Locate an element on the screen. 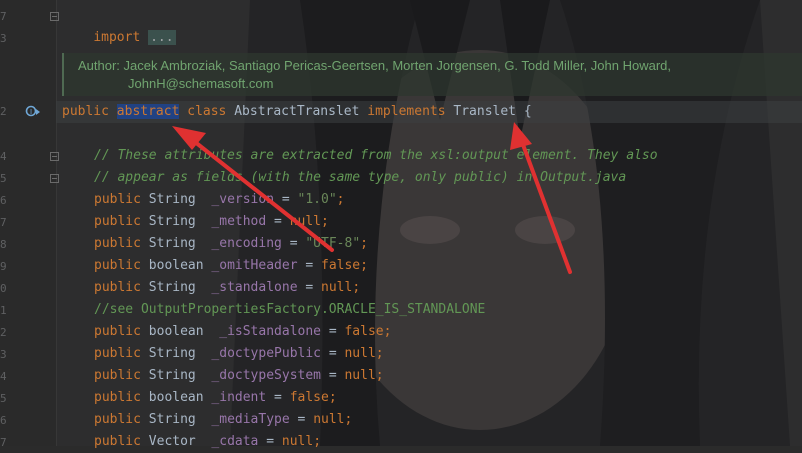  field-declaration-line: public boolean _isStandalone = false; is located at coordinates (242, 332).